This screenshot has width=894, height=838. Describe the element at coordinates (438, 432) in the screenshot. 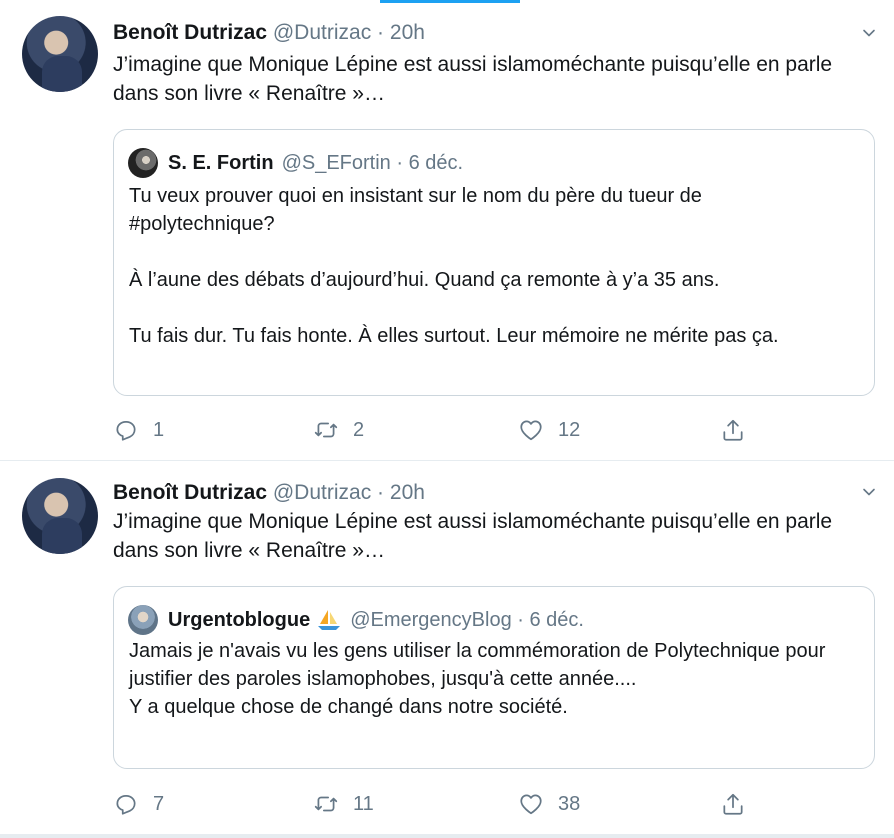

I see `tweet-actions: 1 2 12` at that location.